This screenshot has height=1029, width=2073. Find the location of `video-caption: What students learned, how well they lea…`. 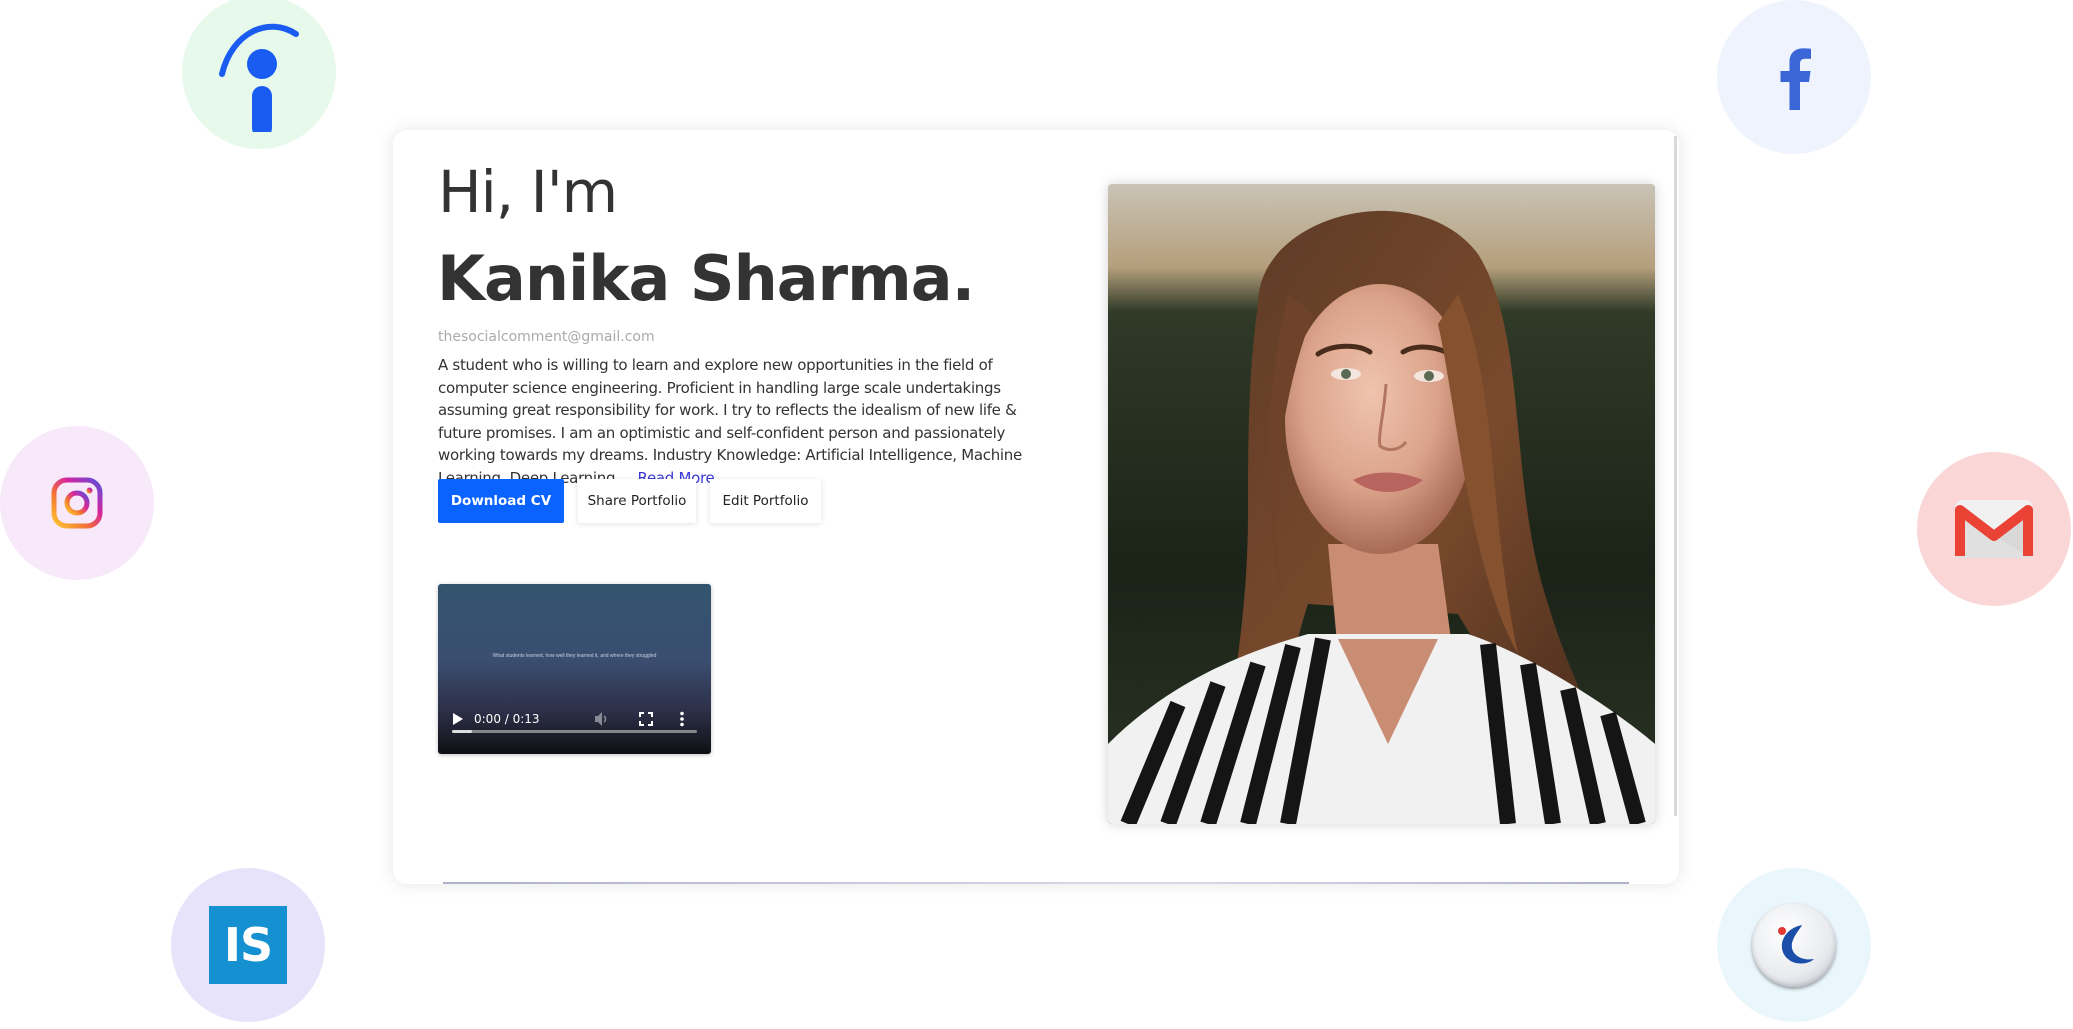

video-caption: What students learned, how well they lea… is located at coordinates (574, 656).